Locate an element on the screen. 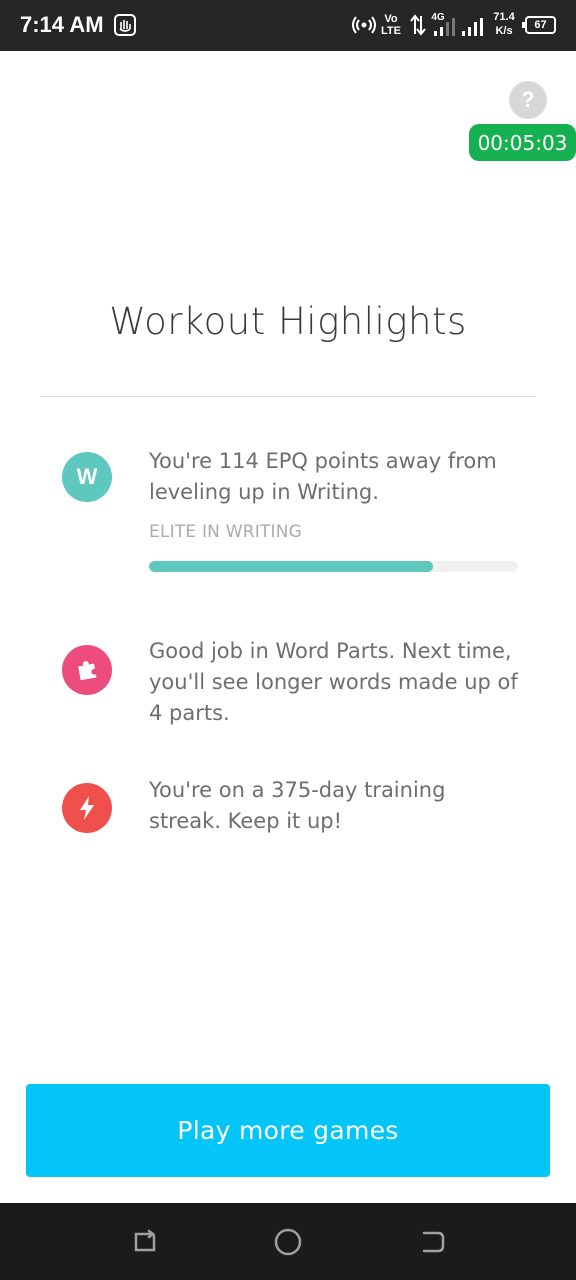 The image size is (576, 1280). page-title: Workout Highlights is located at coordinates (288, 321).